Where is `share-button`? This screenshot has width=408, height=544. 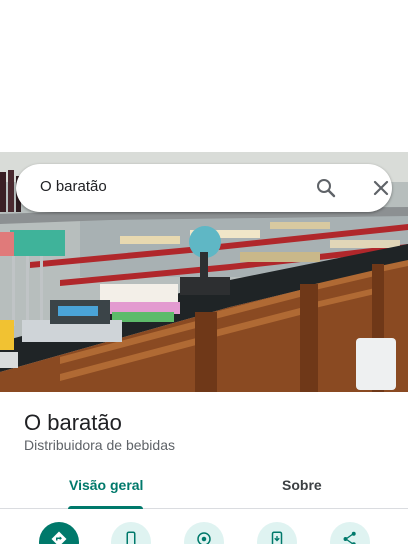
share-button is located at coordinates (350, 533).